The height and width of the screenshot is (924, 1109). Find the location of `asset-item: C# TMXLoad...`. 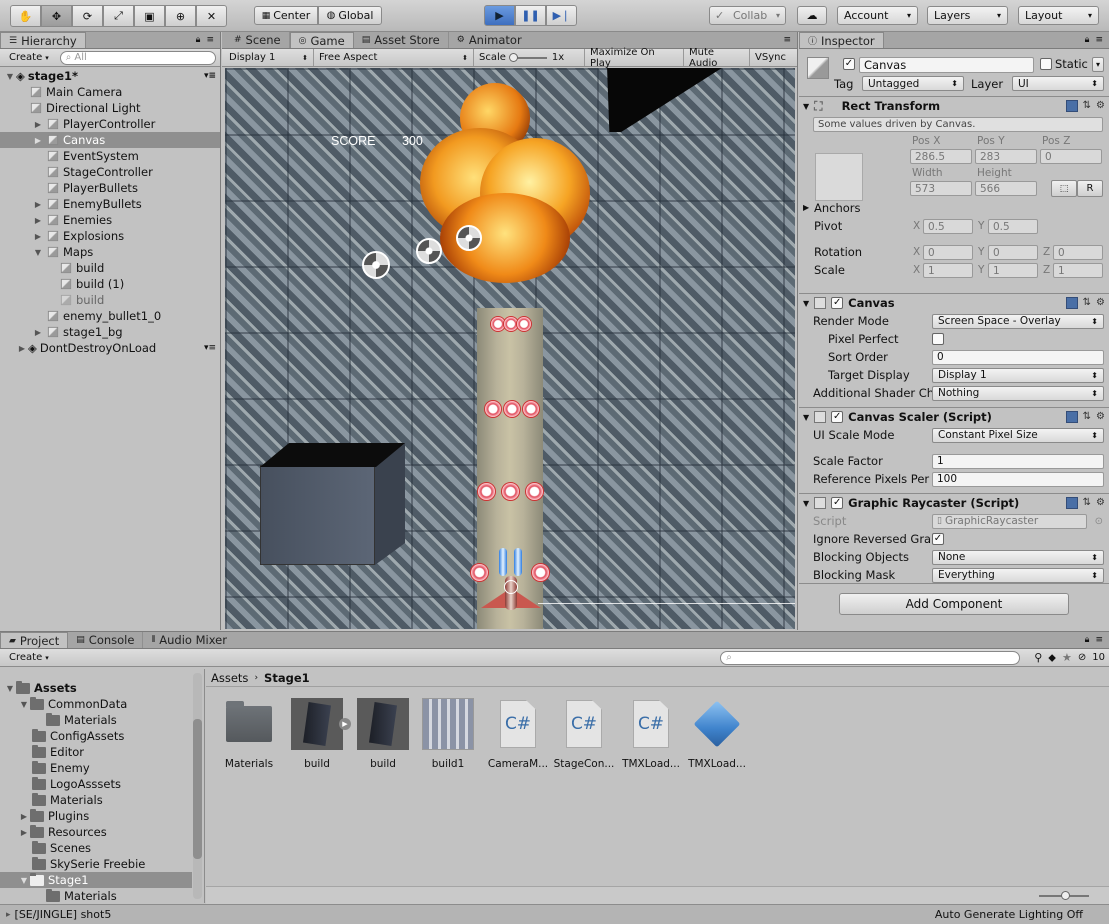

asset-item: C# TMXLoad... is located at coordinates (651, 734).